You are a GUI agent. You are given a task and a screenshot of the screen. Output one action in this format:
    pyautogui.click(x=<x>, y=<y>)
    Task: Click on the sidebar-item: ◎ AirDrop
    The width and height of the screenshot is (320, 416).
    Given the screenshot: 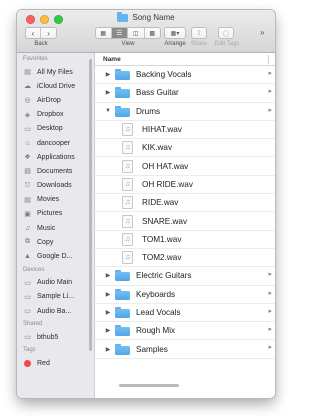 What is the action you would take?
    pyautogui.click(x=55, y=100)
    